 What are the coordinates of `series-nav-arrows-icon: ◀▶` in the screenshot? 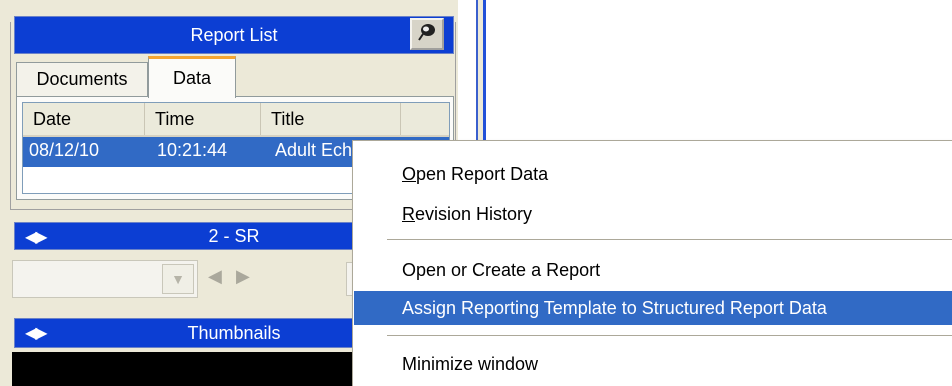 It's located at (36, 237).